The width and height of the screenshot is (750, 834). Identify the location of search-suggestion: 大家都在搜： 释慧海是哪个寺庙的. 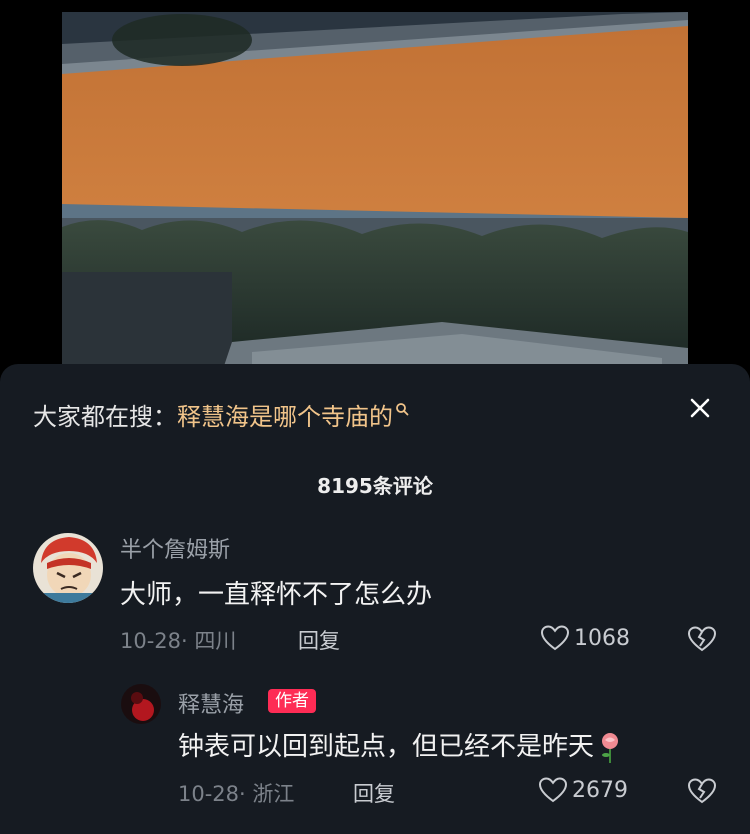
(221, 414).